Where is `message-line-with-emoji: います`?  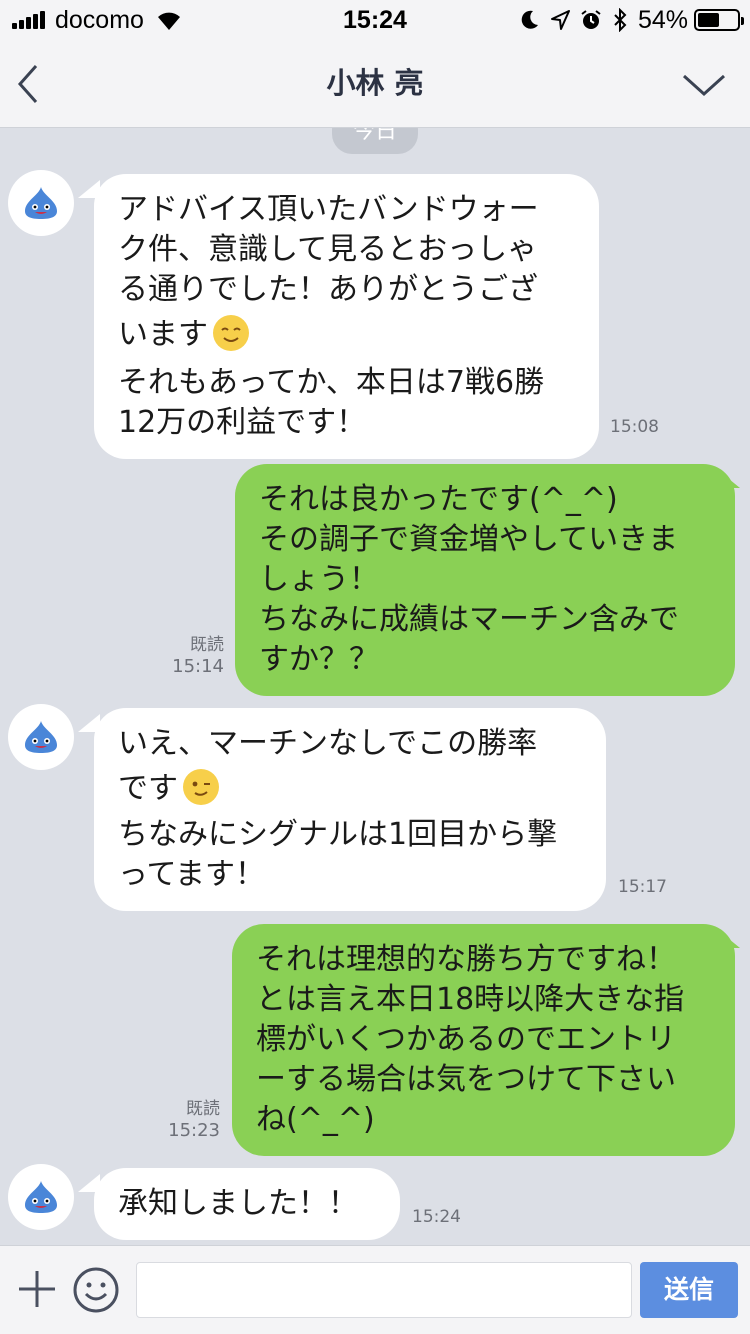
message-line-with-emoji: います is located at coordinates (346, 334).